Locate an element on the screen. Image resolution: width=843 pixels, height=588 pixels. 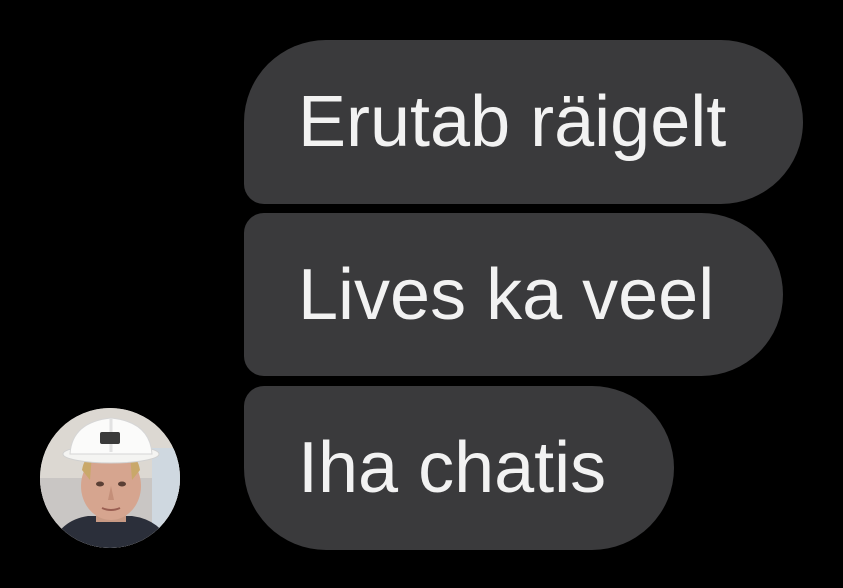
person-in-hard-hat-icon is located at coordinates (110, 478).